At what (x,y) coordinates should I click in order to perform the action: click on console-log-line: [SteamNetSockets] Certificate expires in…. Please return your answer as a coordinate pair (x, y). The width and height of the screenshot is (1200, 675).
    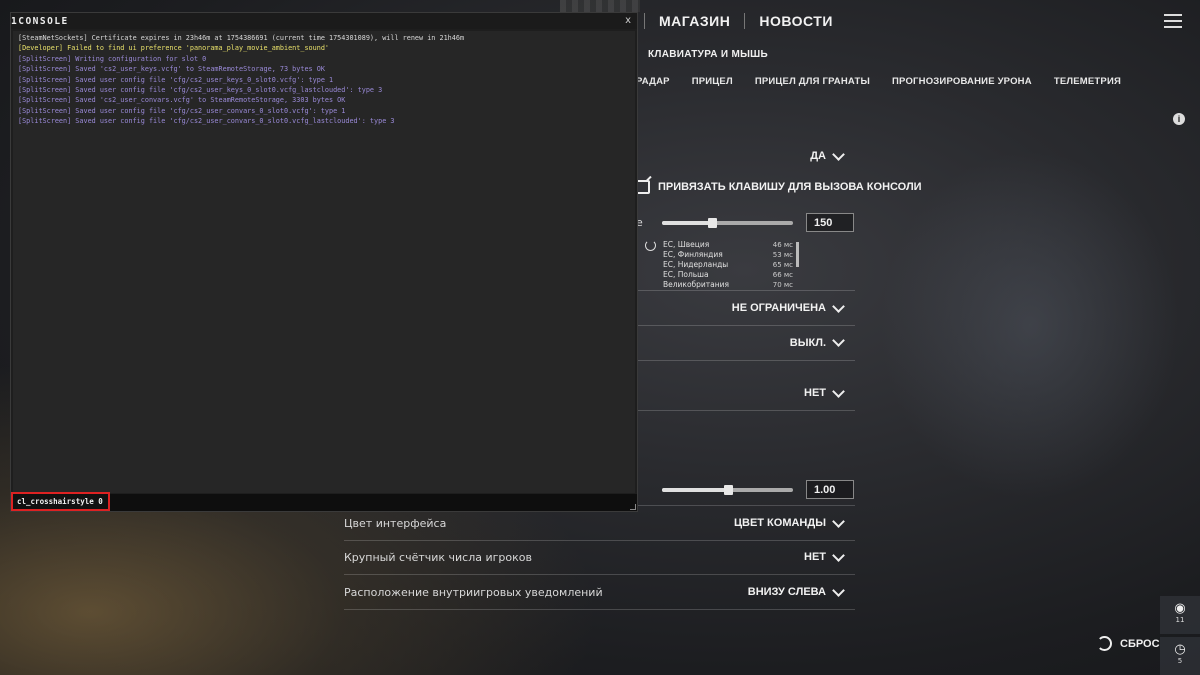
    Looking at the image, I should click on (241, 38).